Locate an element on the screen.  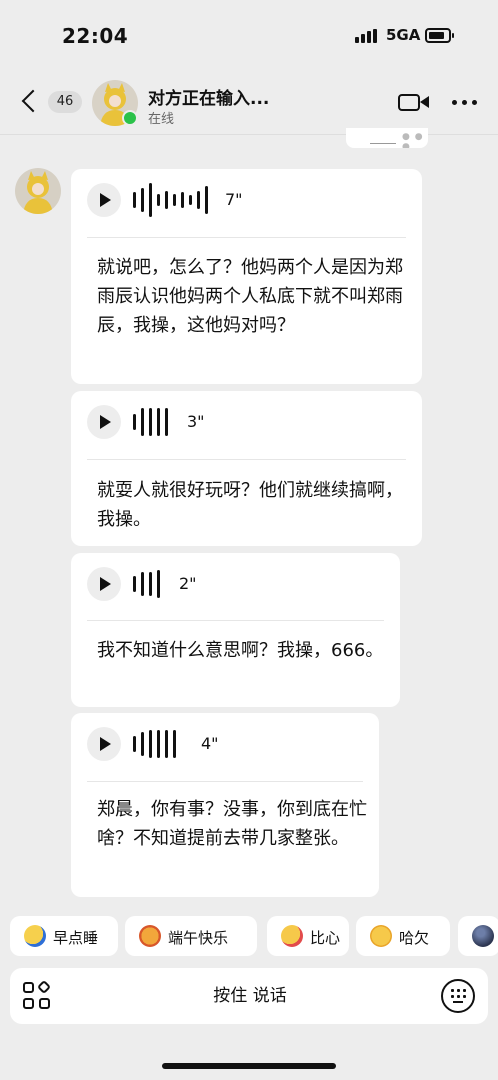
sticker-suggestions: 早点睡 端午快乐 比心 哈欠 is located at coordinates (254, 936).